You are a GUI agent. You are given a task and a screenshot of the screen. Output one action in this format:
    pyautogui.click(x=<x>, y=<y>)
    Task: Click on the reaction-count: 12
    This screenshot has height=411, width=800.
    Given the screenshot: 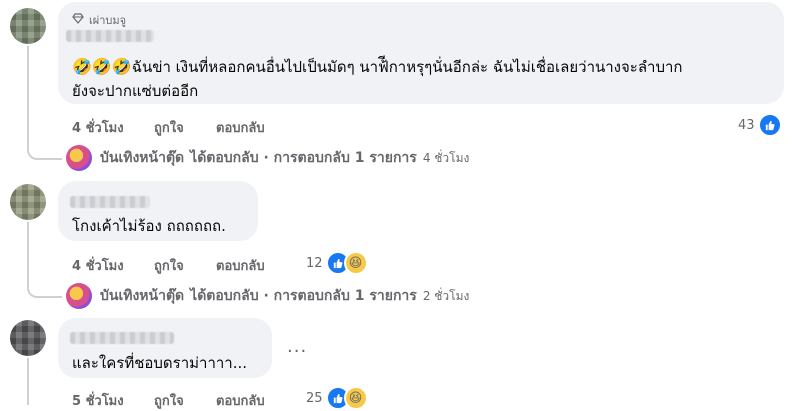 What is the action you would take?
    pyautogui.click(x=314, y=263)
    